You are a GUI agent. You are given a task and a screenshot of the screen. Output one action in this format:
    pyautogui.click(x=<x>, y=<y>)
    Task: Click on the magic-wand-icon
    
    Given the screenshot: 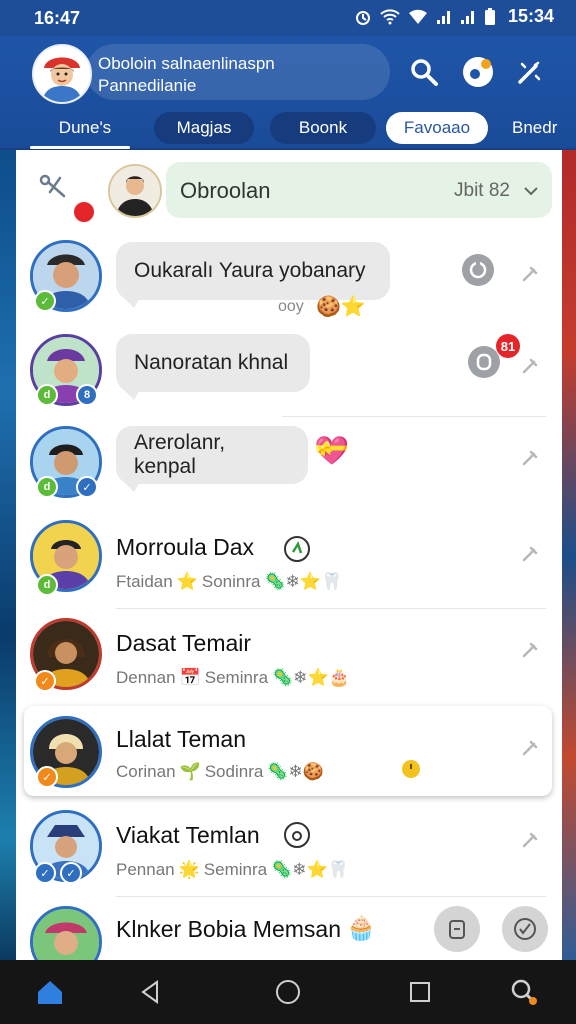 What is the action you would take?
    pyautogui.click(x=529, y=72)
    